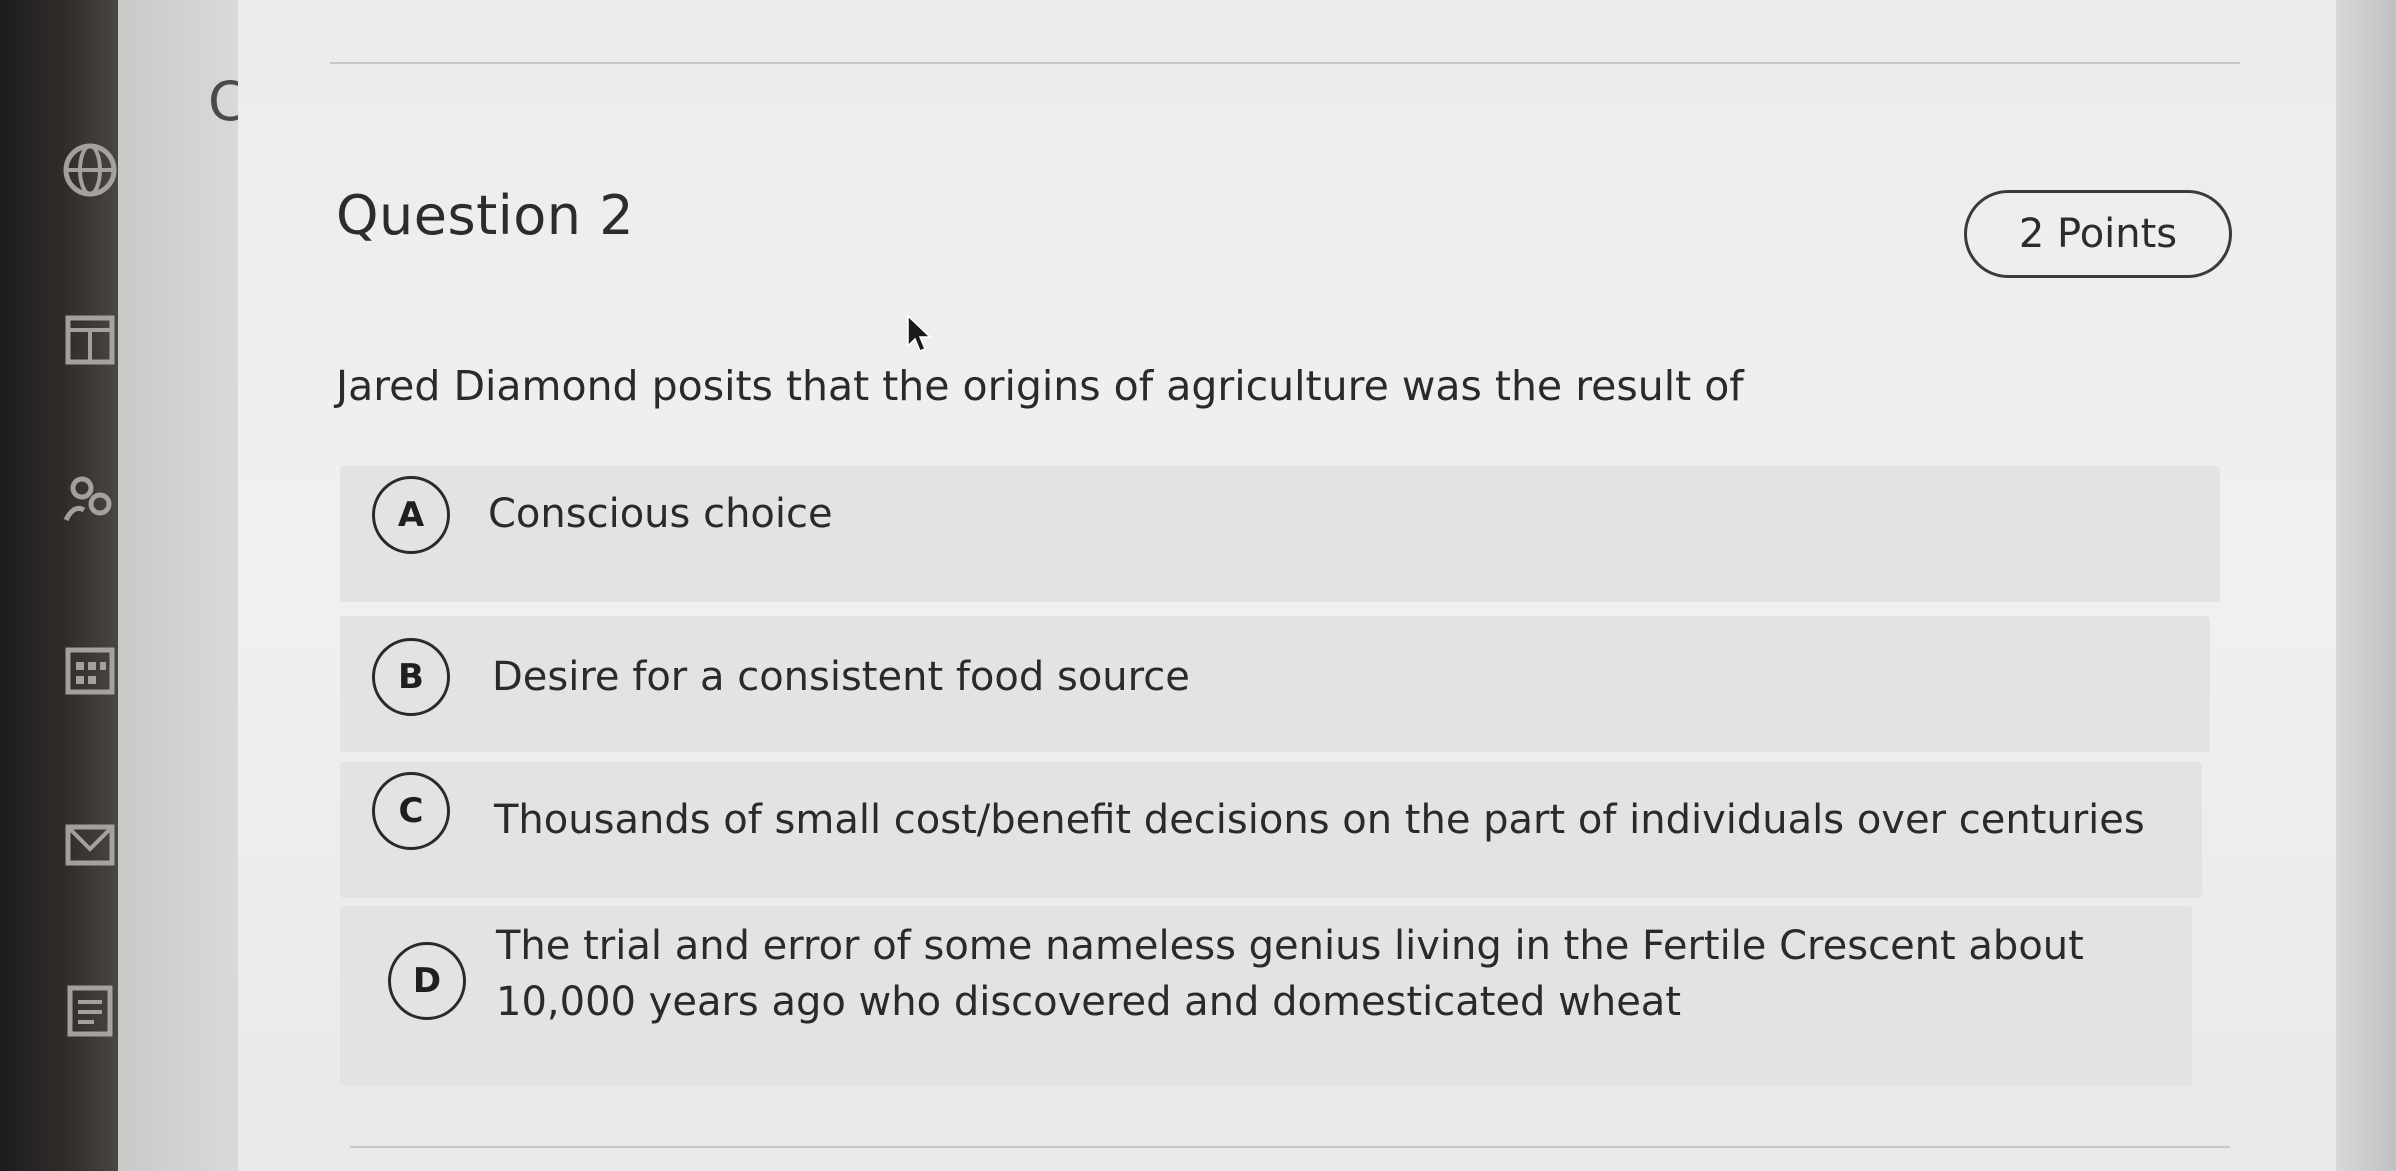 The width and height of the screenshot is (2396, 1171). What do you see at coordinates (427, 981) in the screenshot?
I see `option-d-radio: D` at bounding box center [427, 981].